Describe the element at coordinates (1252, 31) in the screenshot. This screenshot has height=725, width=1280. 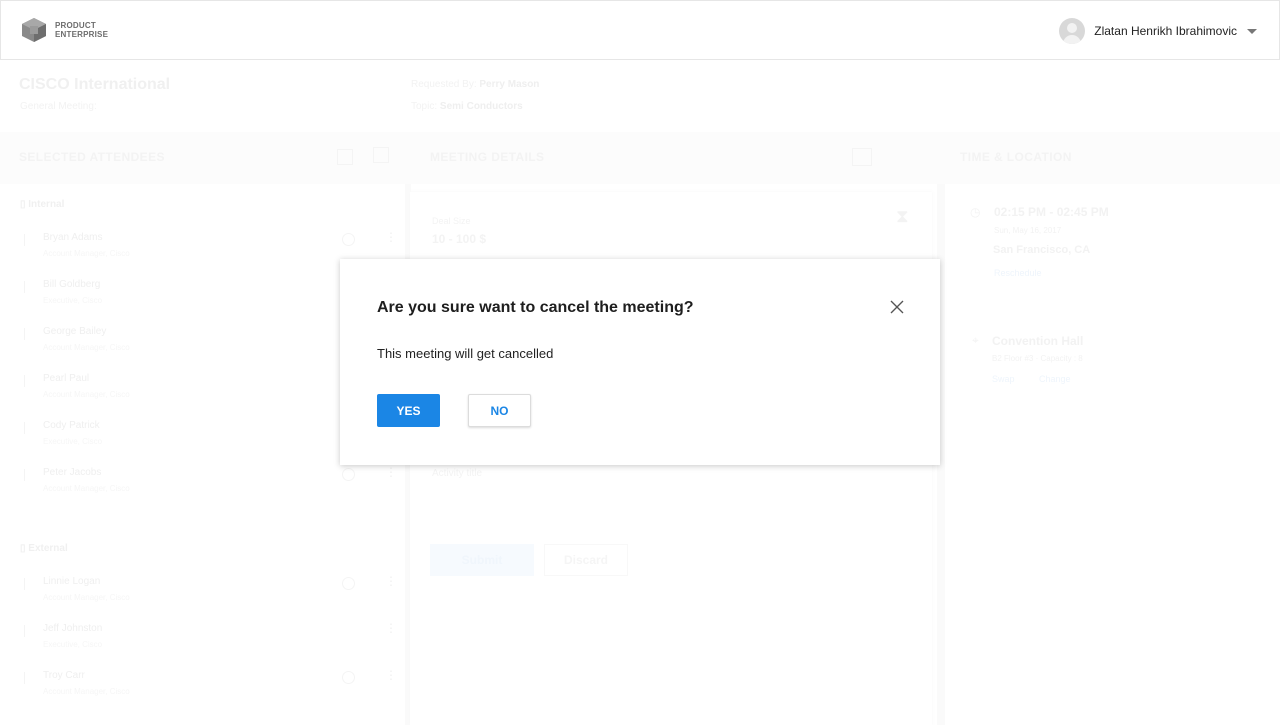
I see `chevron-down-icon` at that location.